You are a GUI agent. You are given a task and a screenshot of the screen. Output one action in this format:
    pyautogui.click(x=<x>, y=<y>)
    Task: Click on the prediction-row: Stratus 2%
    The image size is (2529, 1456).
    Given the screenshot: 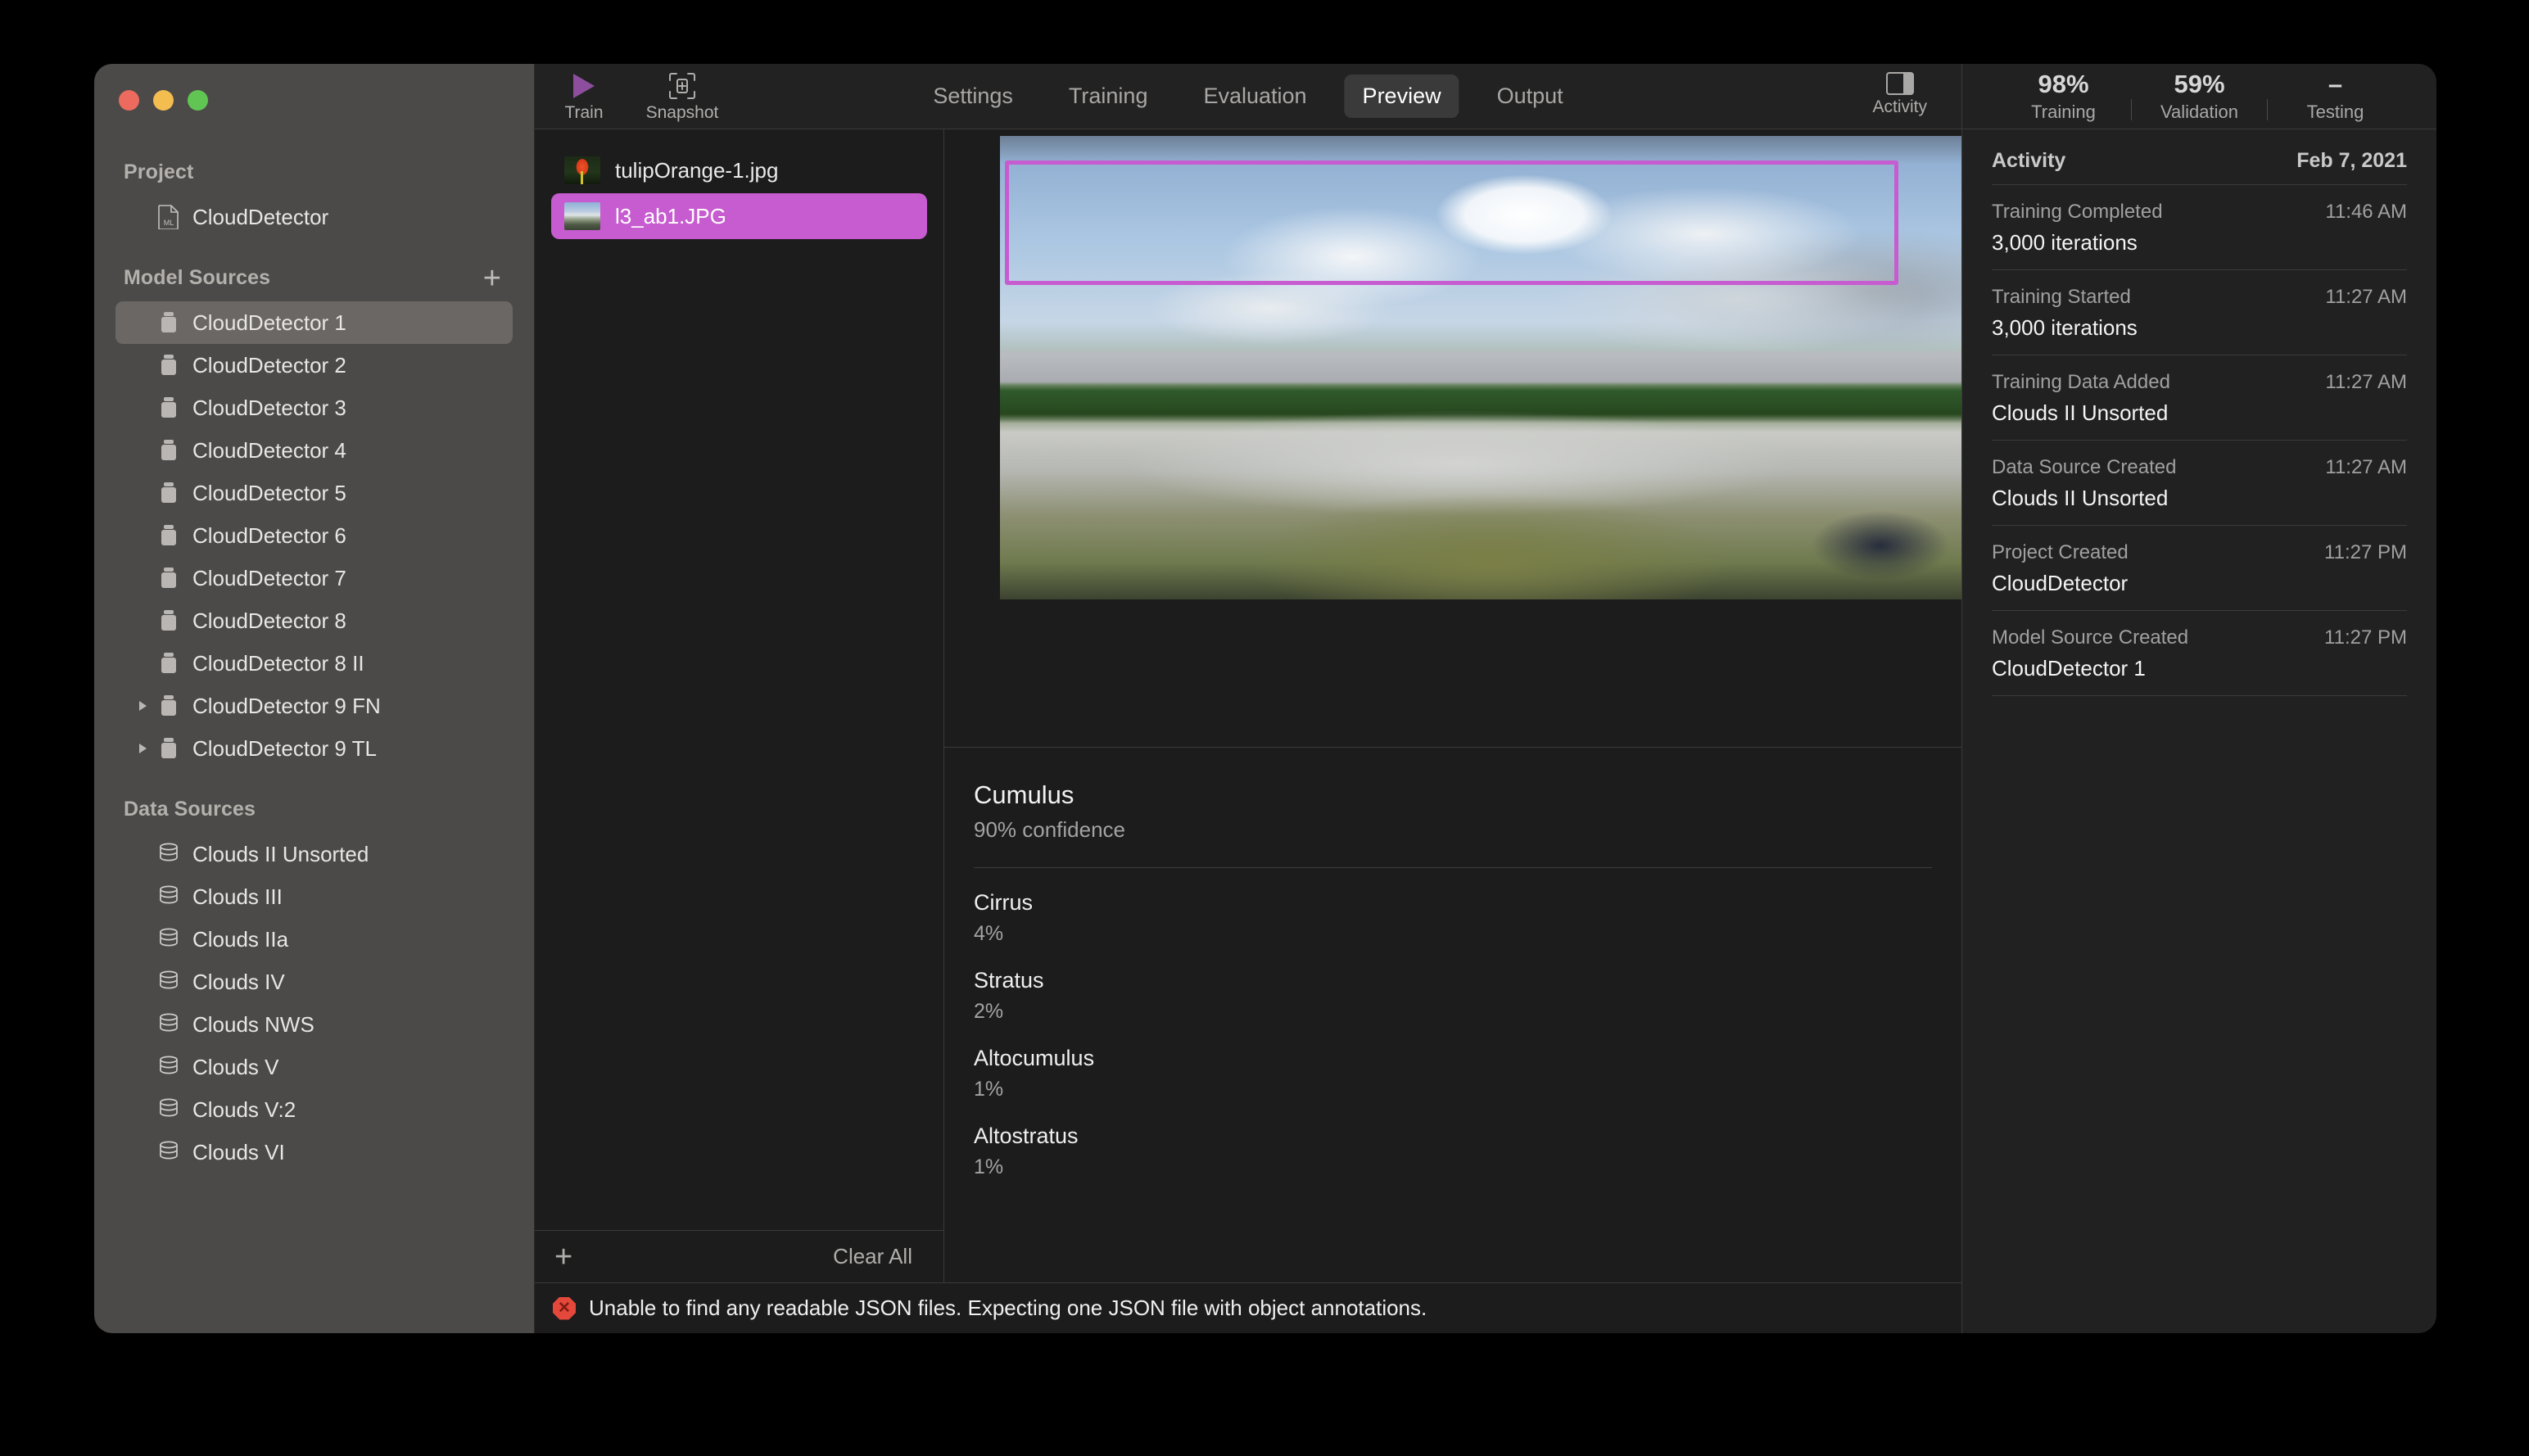 What is the action you would take?
    pyautogui.click(x=1452, y=985)
    